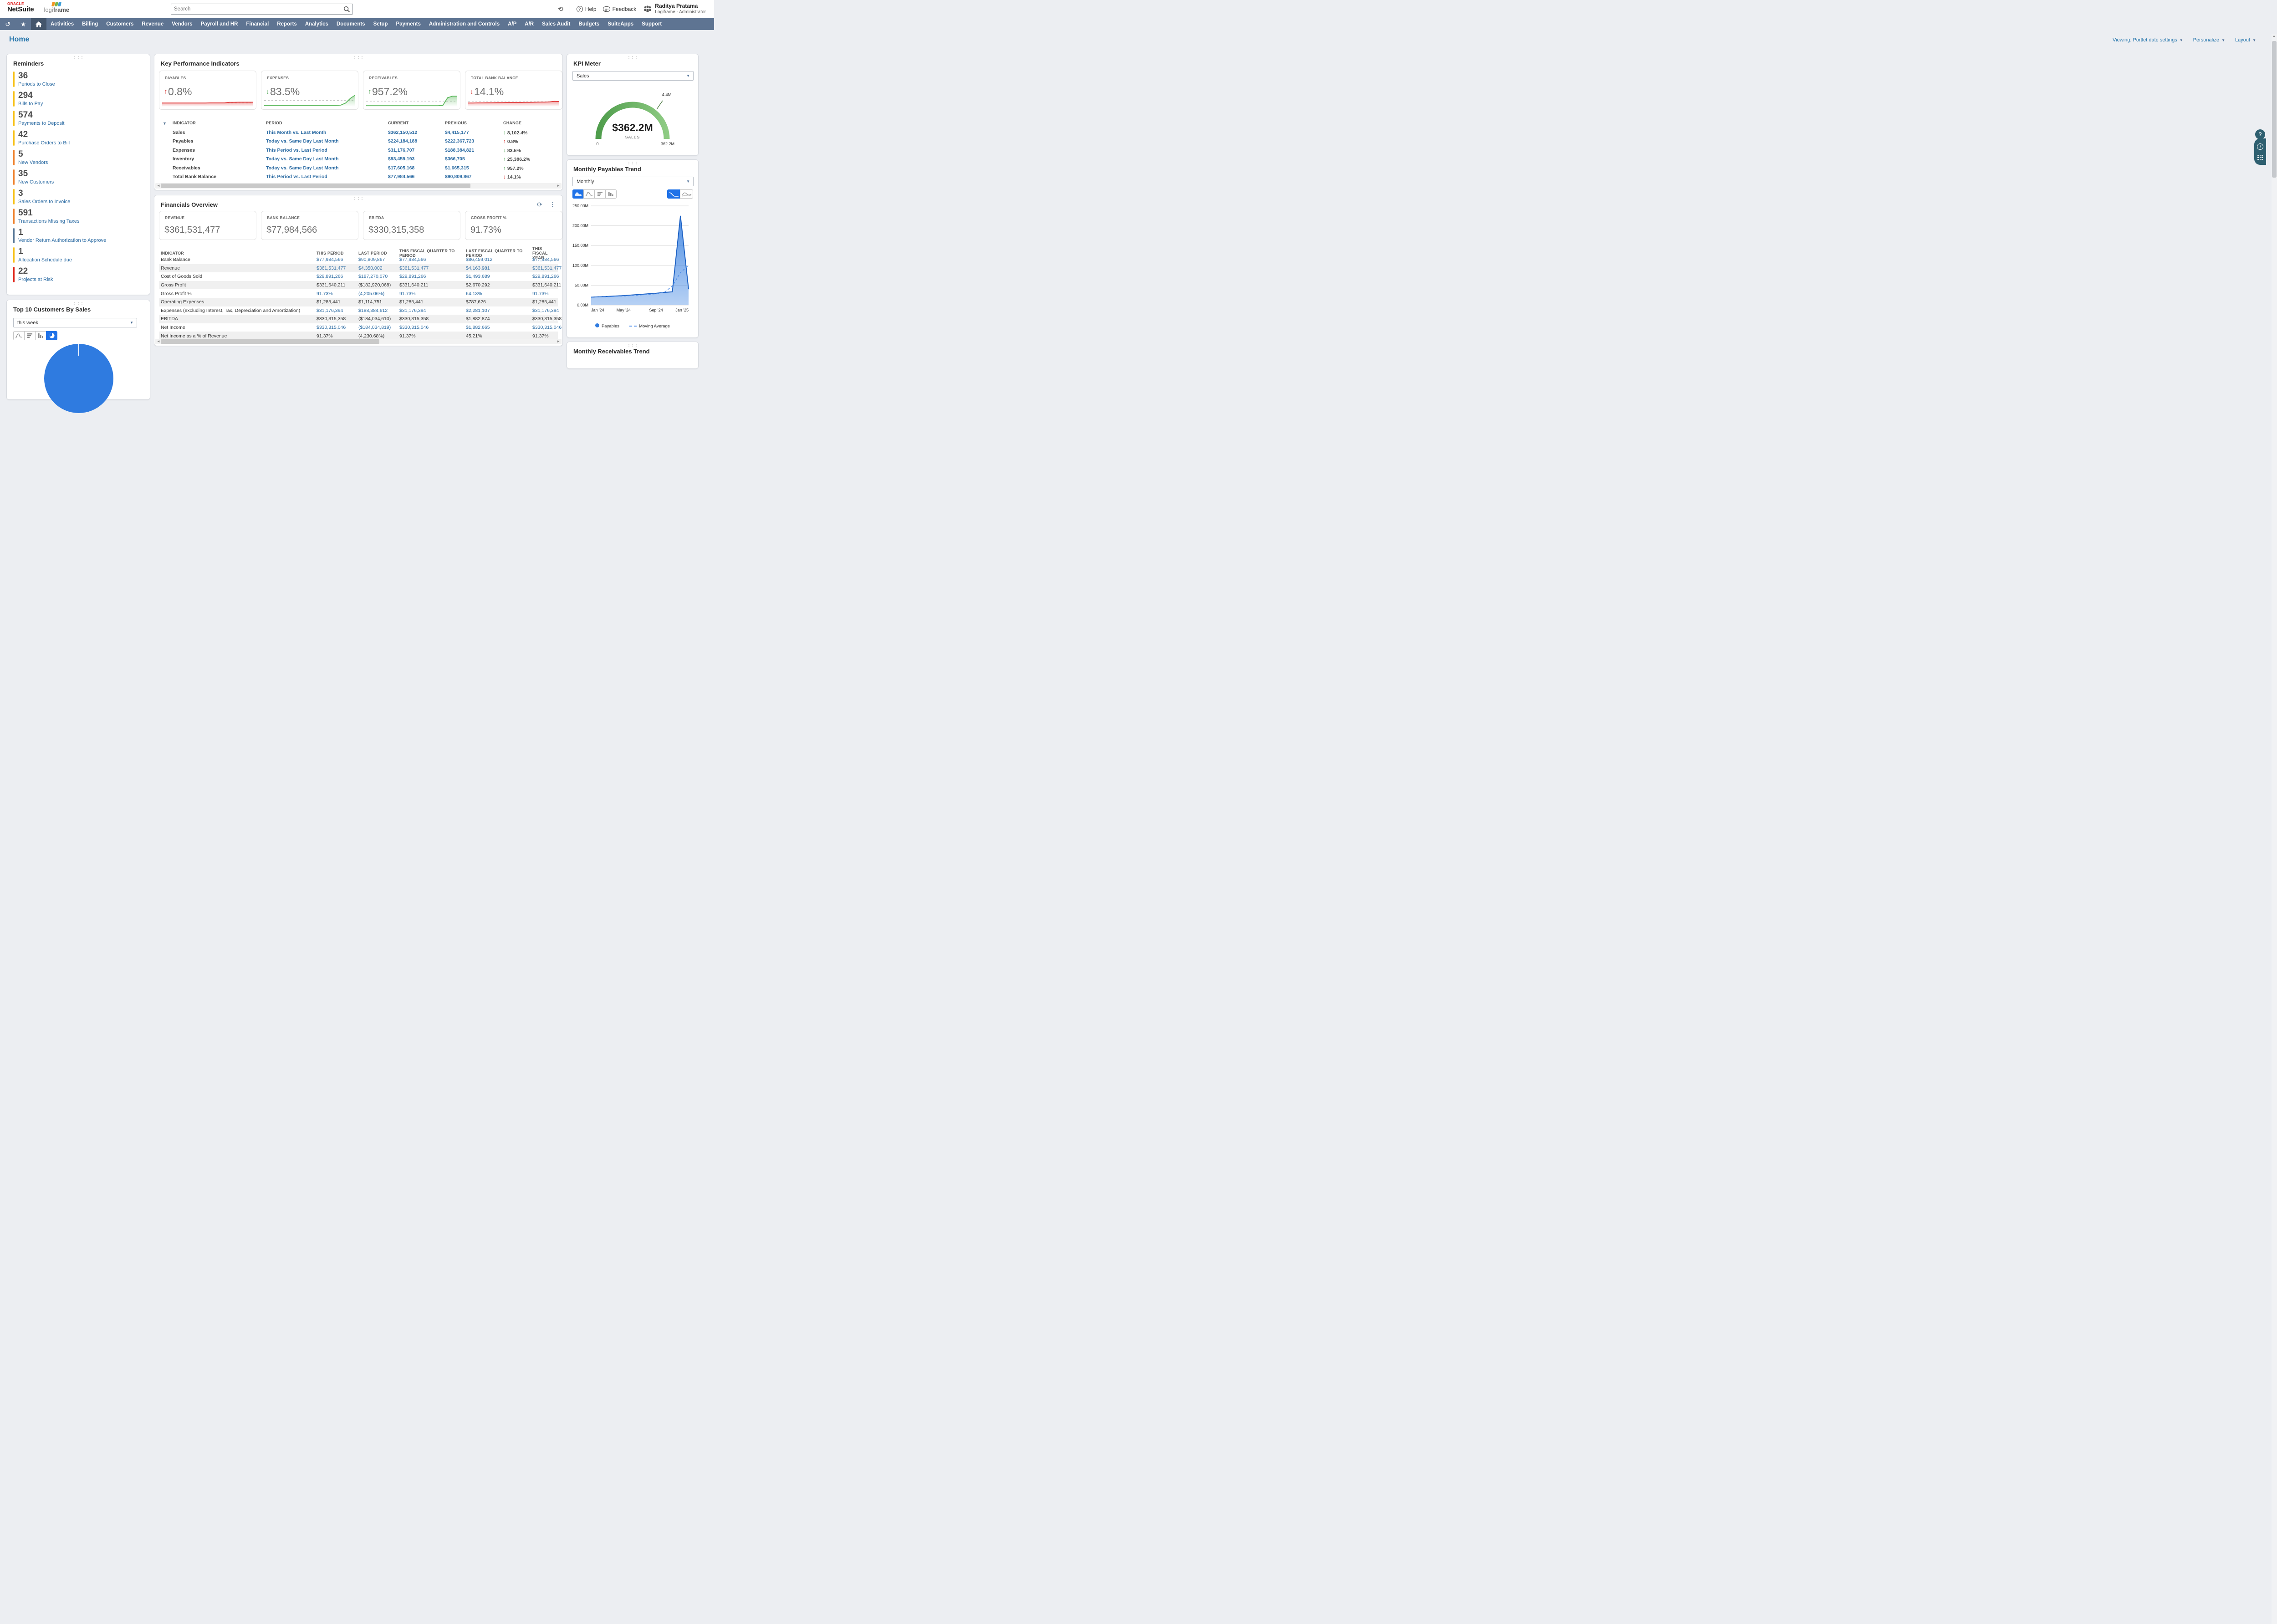  What do you see at coordinates (499, 310) in the screenshot?
I see `financial-value-link: $2,281,107` at bounding box center [499, 310].